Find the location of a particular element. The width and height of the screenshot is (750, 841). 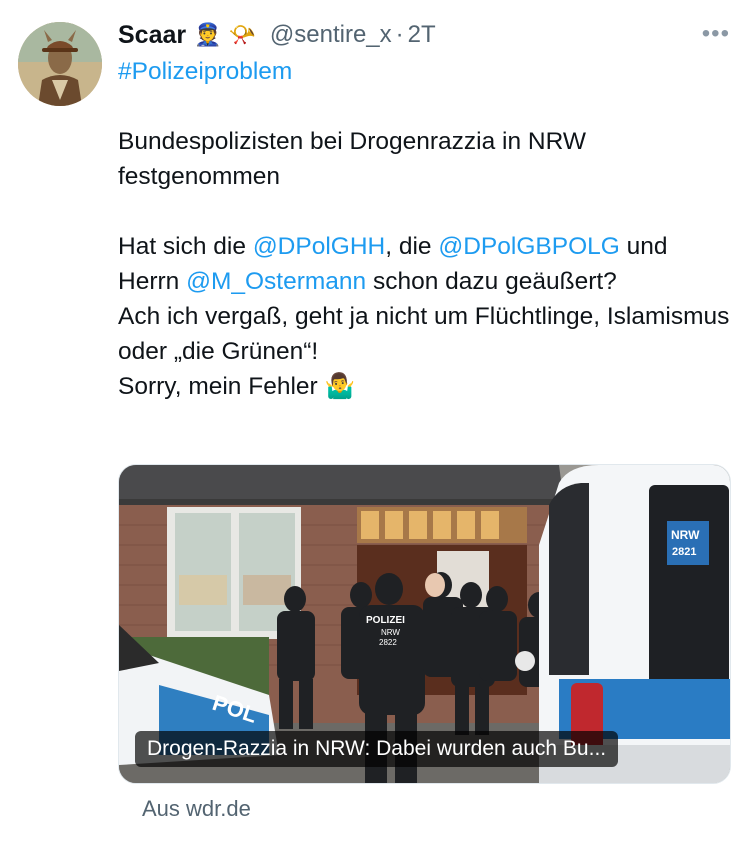

text-segment: Hat sich die is located at coordinates (185, 246).